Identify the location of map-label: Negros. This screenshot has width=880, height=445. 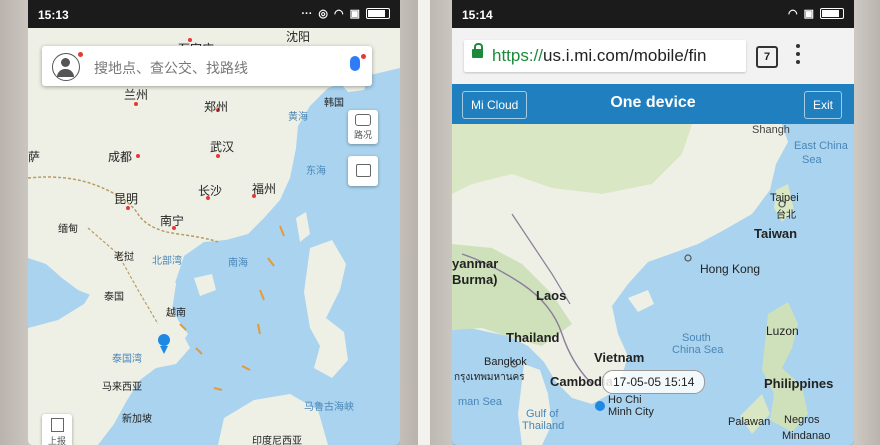
(802, 420).